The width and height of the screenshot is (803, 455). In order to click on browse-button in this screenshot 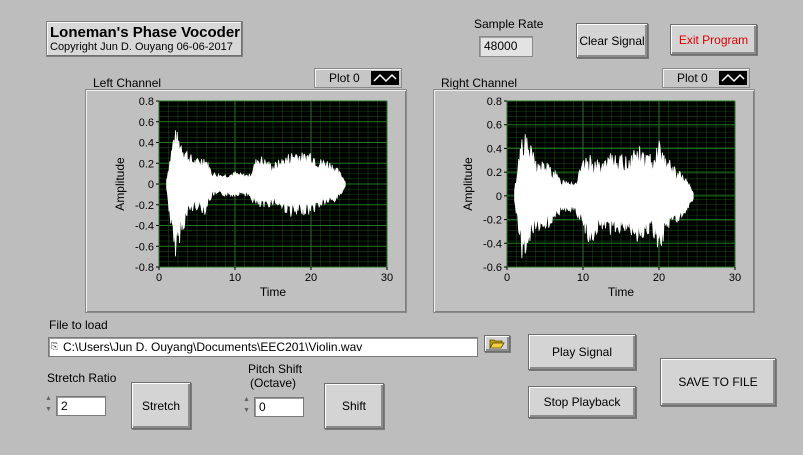, I will do `click(497, 343)`.